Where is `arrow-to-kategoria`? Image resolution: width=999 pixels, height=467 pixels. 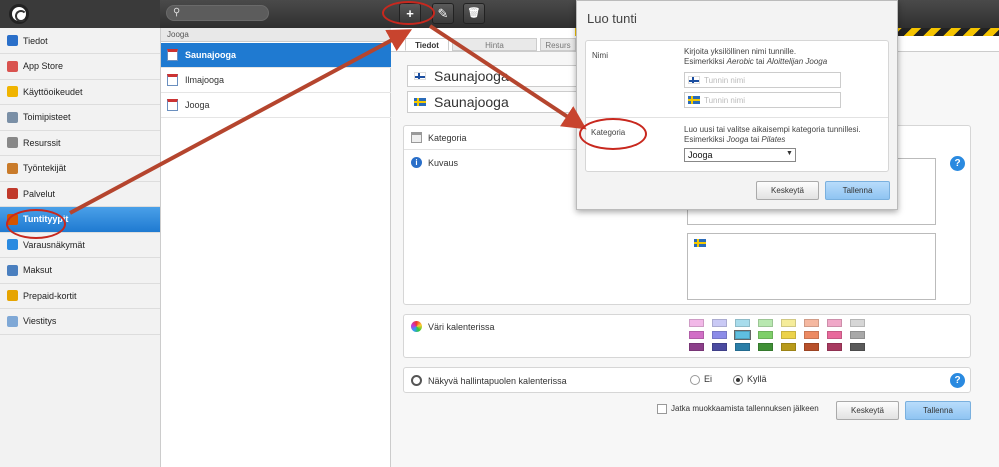 arrow-to-kategoria is located at coordinates (507, 77).